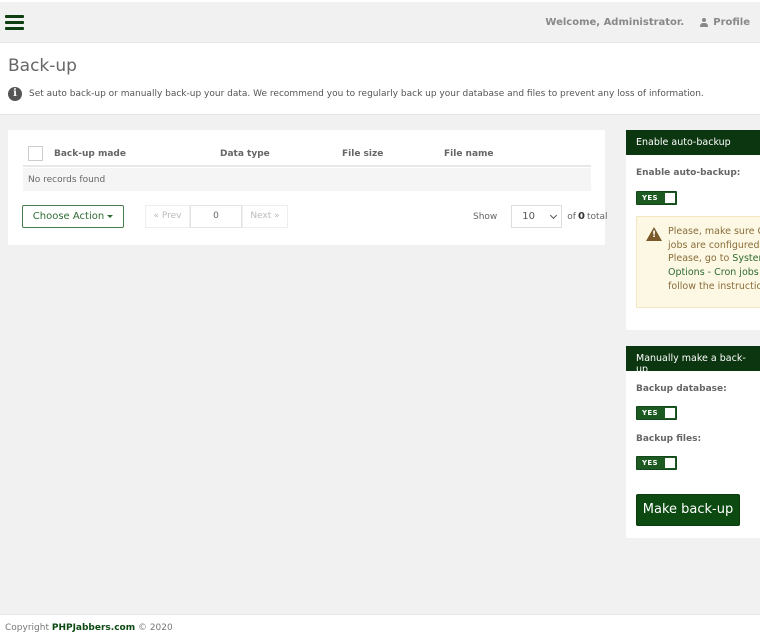  I want to click on warning-line: jobs are configured., so click(714, 245).